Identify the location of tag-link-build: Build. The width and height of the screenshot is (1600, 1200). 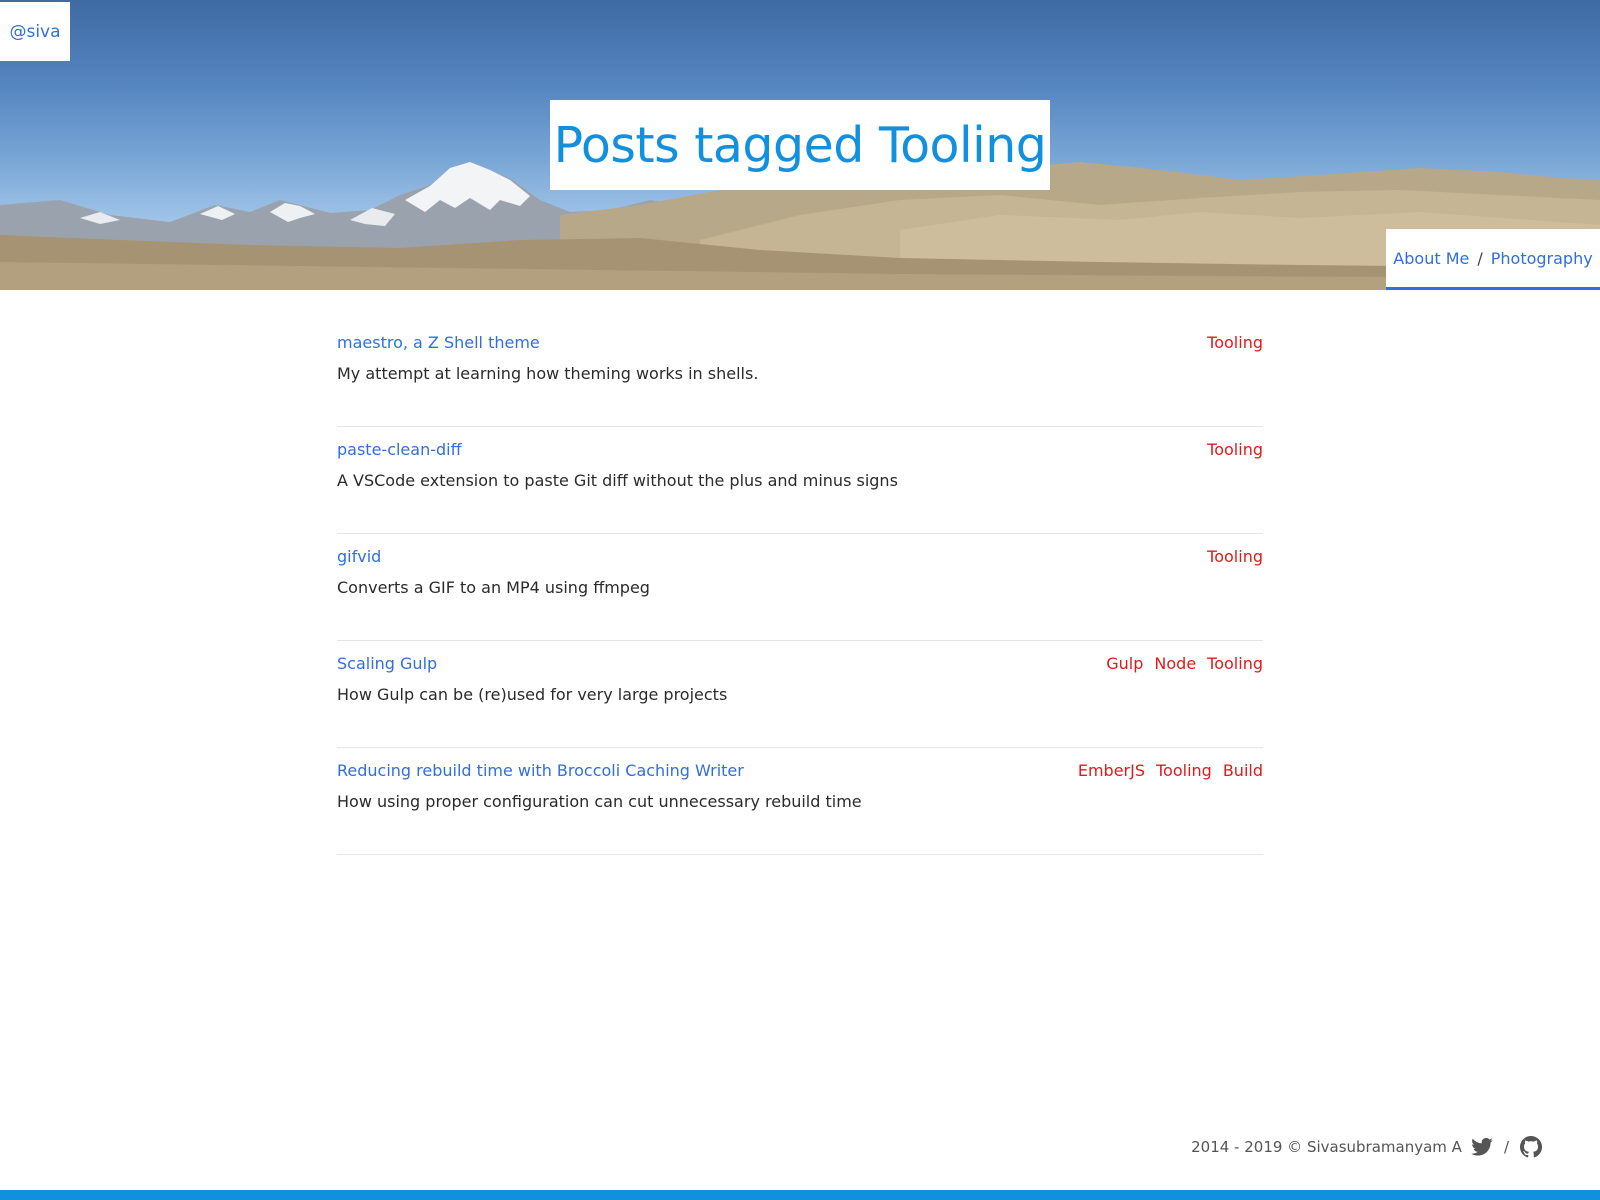
(1243, 770).